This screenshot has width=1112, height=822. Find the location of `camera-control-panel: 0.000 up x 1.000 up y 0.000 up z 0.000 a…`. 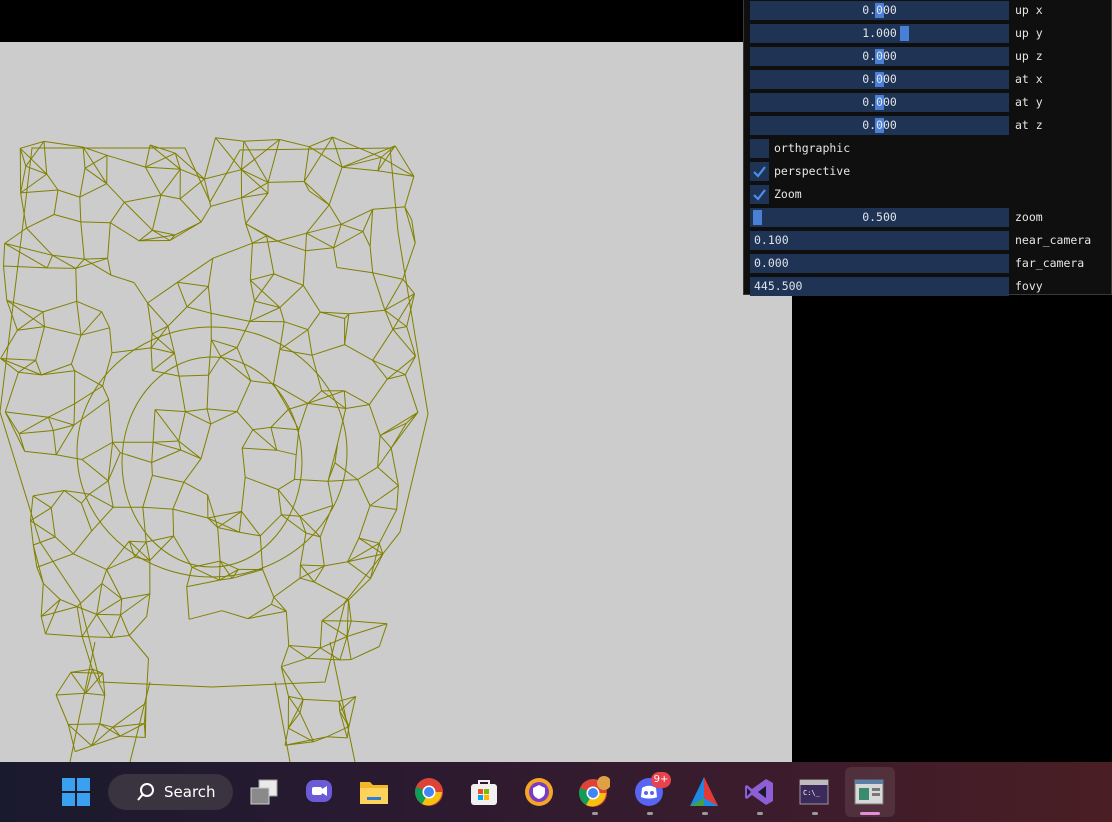

camera-control-panel: 0.000 up x 1.000 up y 0.000 up z 0.000 a… is located at coordinates (927, 148).